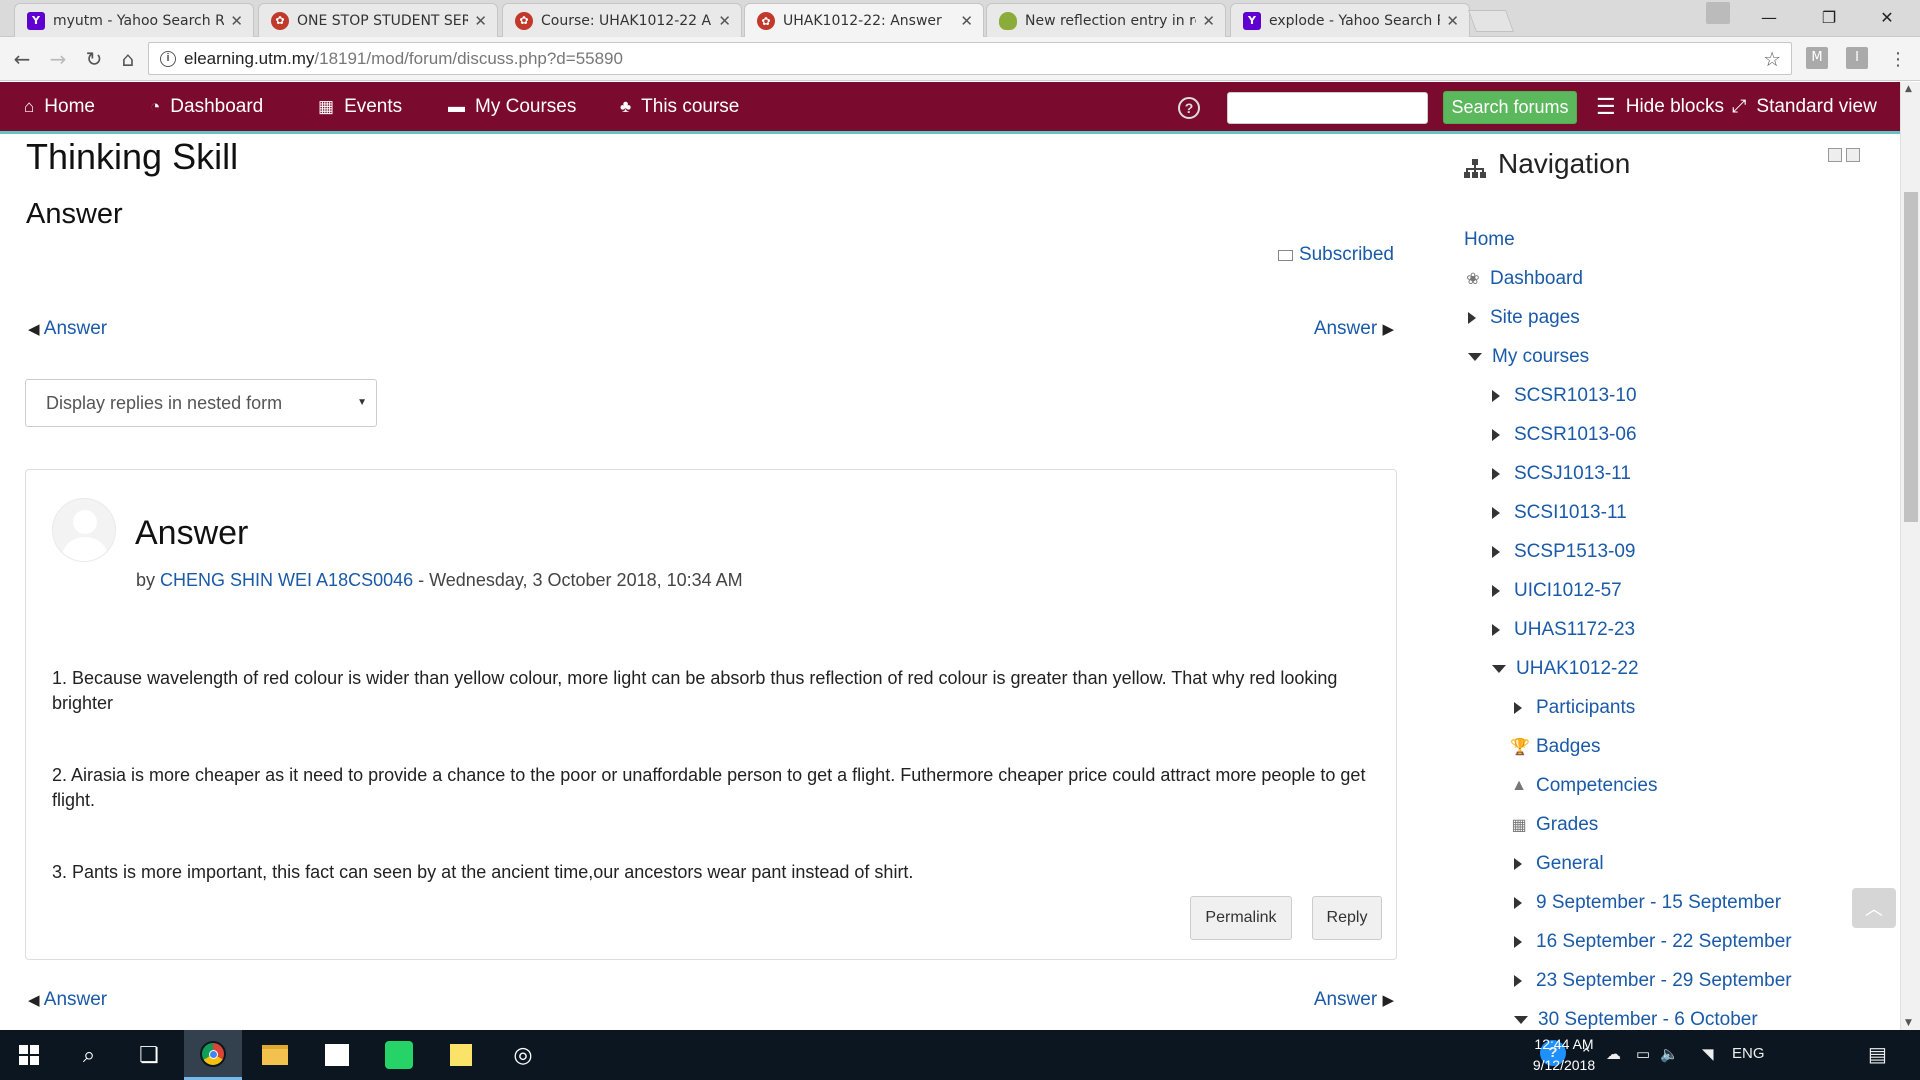  What do you see at coordinates (1853, 155) in the screenshot?
I see `block-dock-icon` at bounding box center [1853, 155].